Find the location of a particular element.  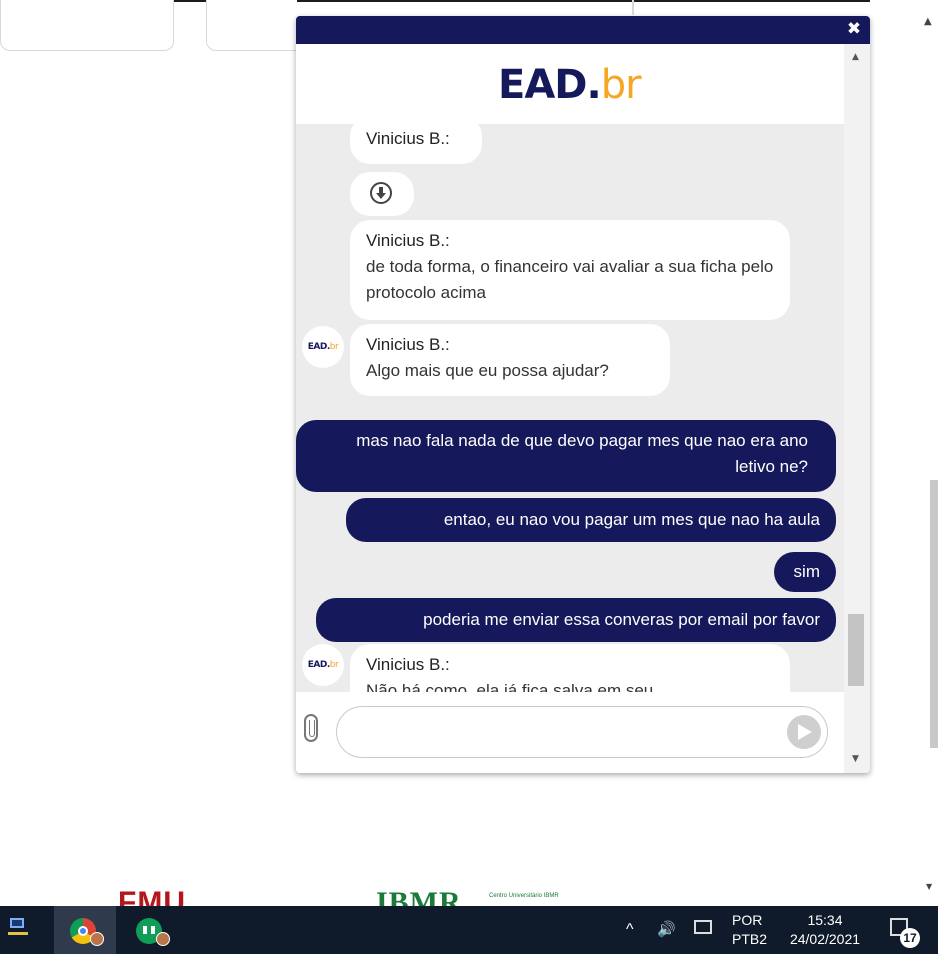

page-scroll-up-icon: ▲ is located at coordinates (928, 21).